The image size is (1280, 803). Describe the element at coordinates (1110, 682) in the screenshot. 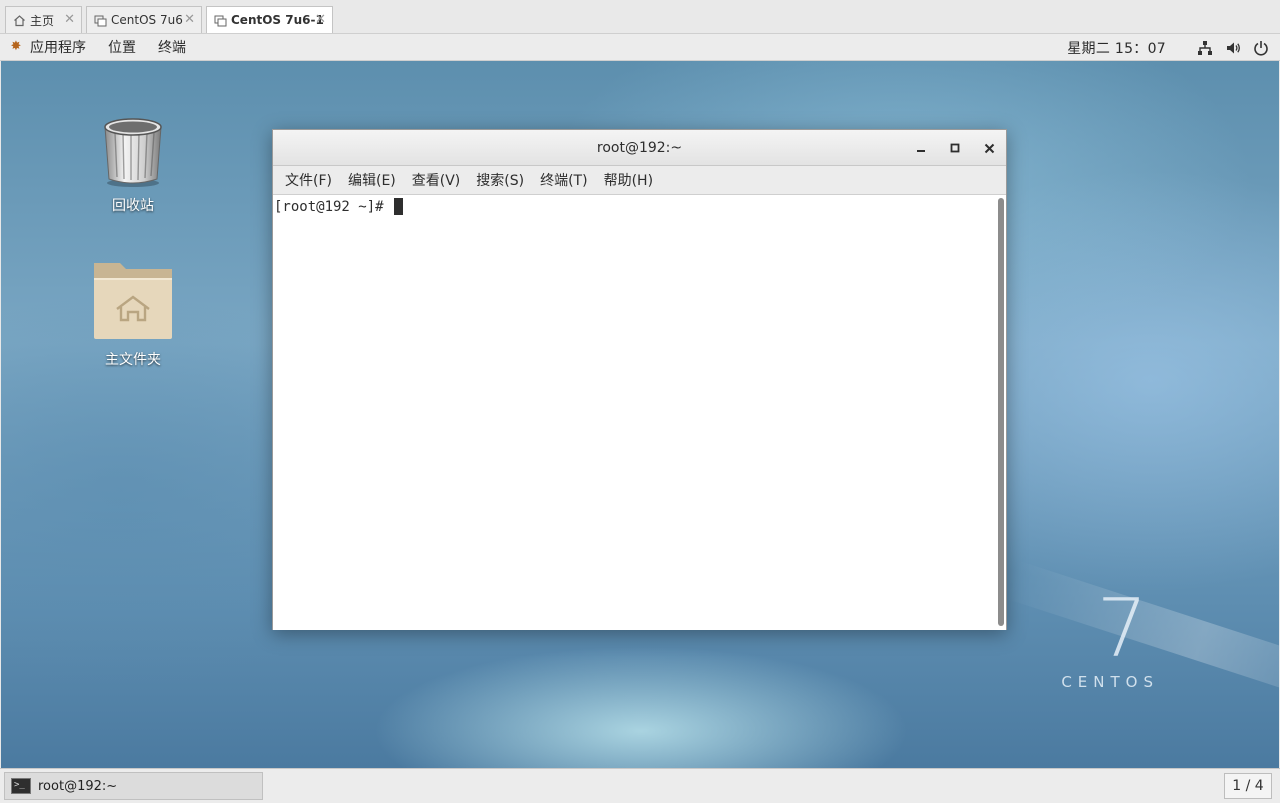

I see `watermark-word: CENTOS` at that location.